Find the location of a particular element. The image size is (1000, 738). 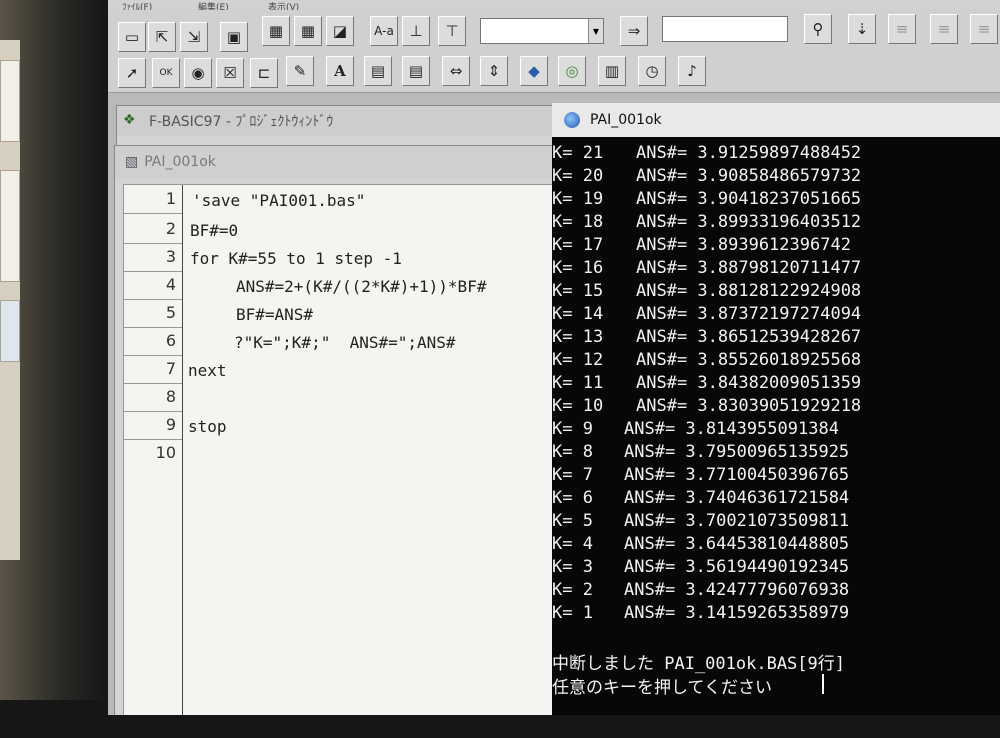

globe-icon: ◎ is located at coordinates (572, 71).